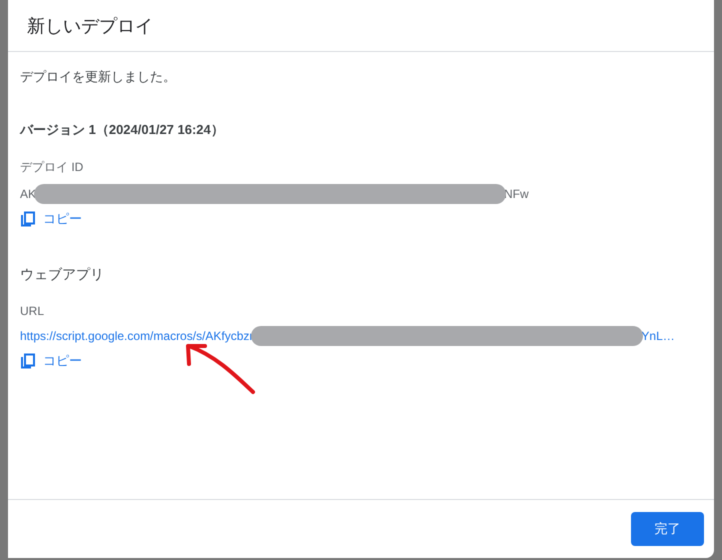 Image resolution: width=722 pixels, height=560 pixels. Describe the element at coordinates (98, 77) in the screenshot. I see `status-message: デプロイを更新しました。` at that location.